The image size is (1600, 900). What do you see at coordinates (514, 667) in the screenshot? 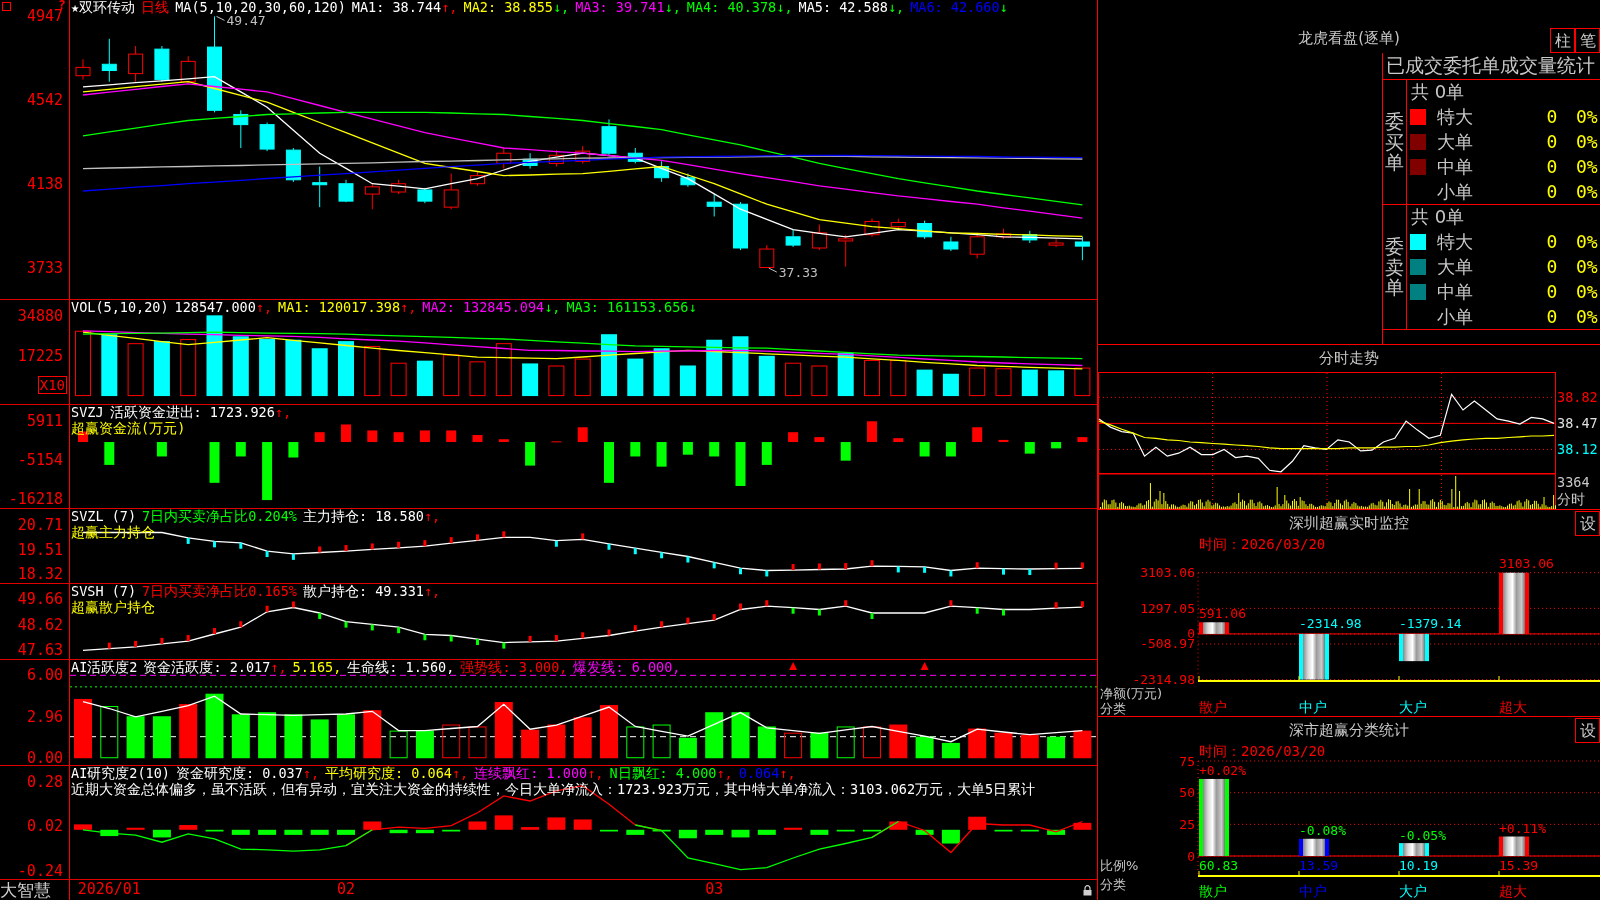
I see `legend-item: 强势线: 3.000,` at bounding box center [514, 667].